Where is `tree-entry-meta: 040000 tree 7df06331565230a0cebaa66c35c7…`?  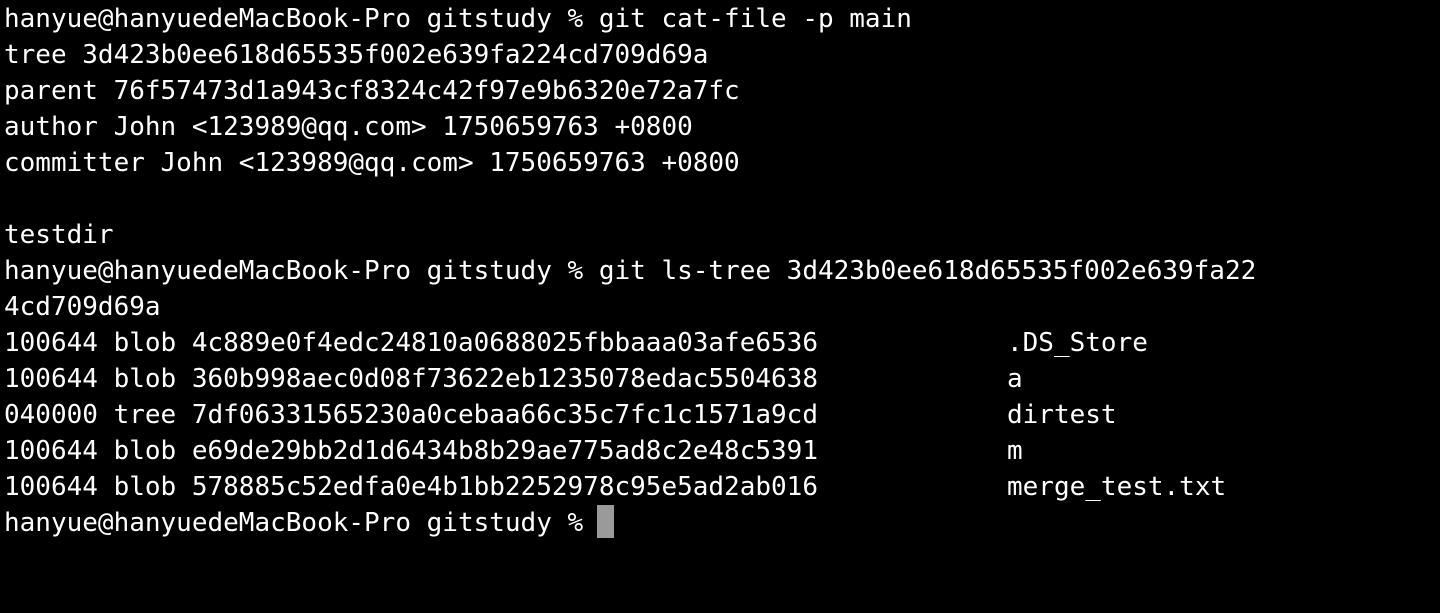 tree-entry-meta: 040000 tree 7df06331565230a0cebaa66c35c7… is located at coordinates (411, 415).